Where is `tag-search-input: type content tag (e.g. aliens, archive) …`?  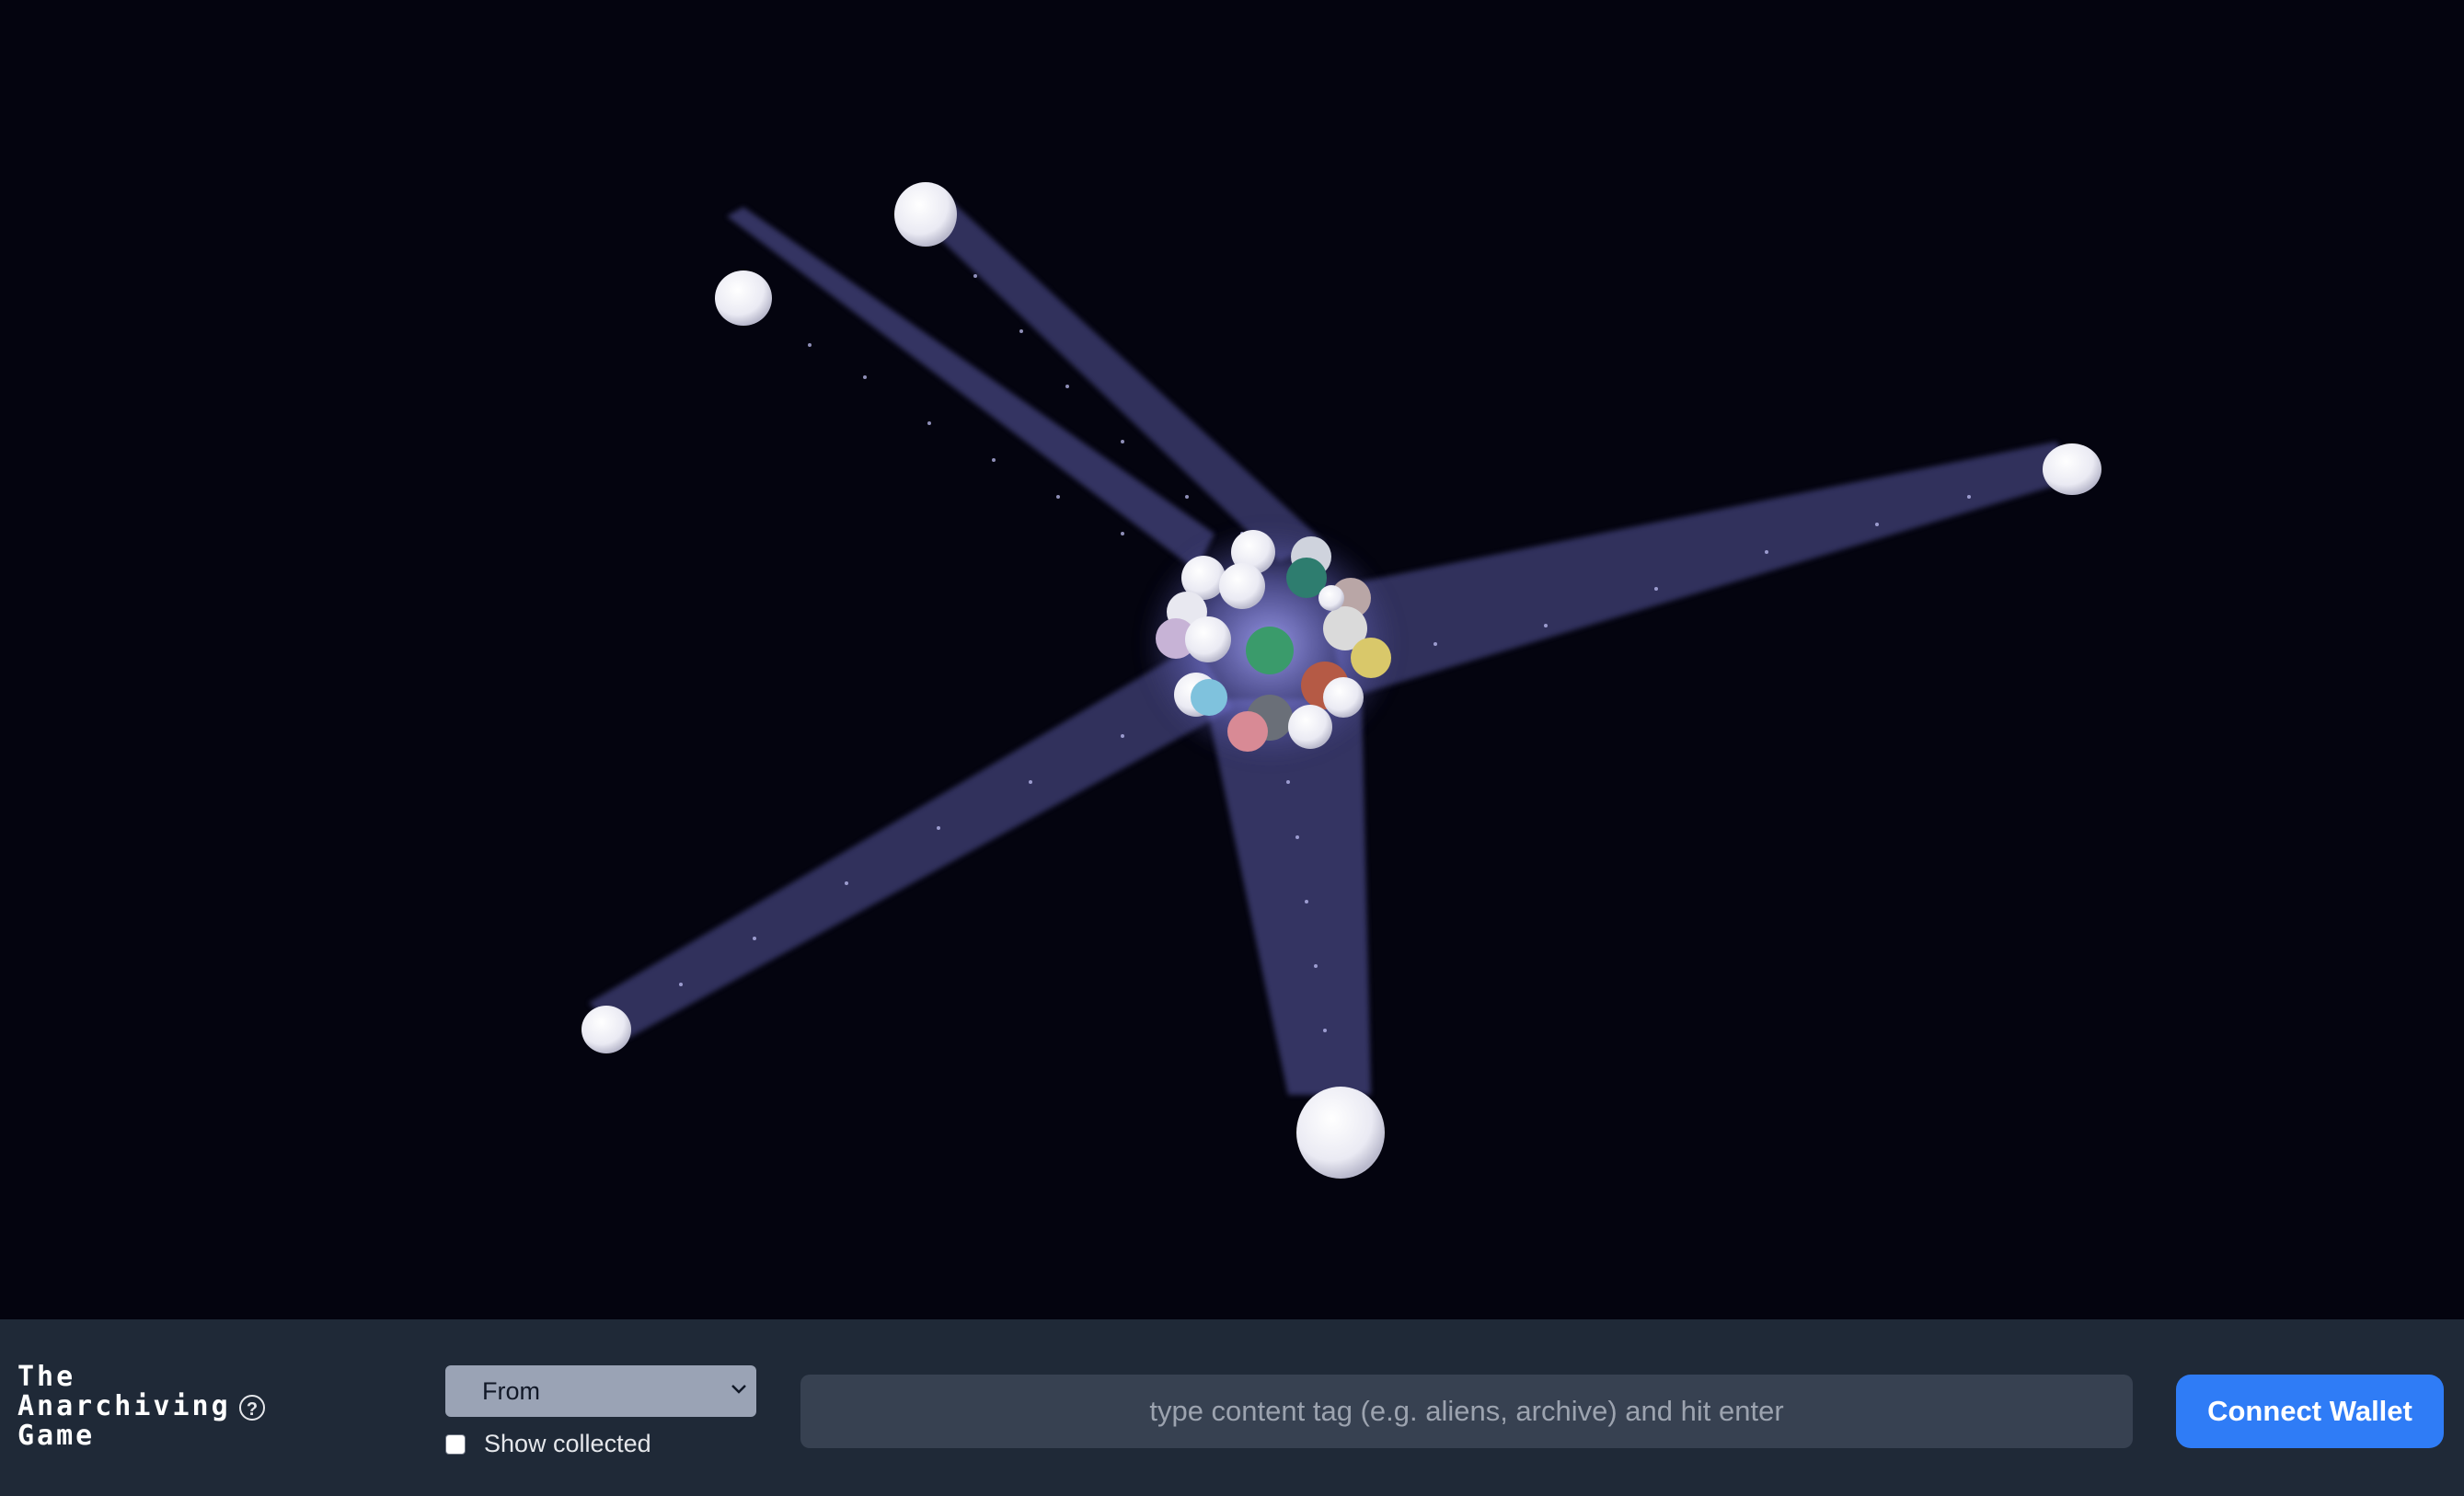 tag-search-input: type content tag (e.g. aliens, archive) … is located at coordinates (1466, 1411).